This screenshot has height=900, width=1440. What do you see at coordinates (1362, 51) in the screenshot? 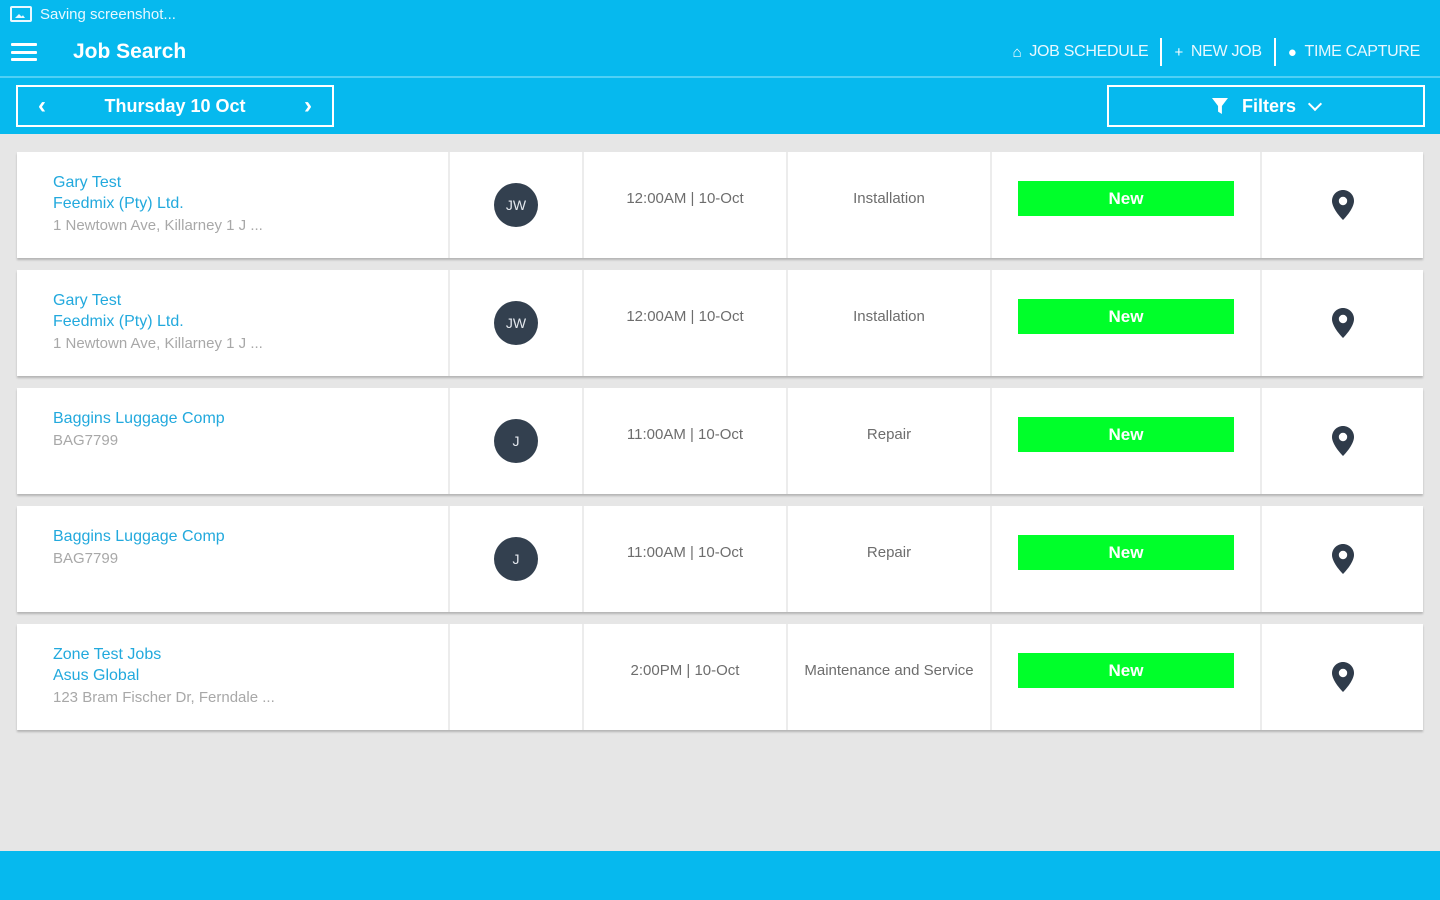
I see `time-capture-label: TIME CAPTURE` at bounding box center [1362, 51].